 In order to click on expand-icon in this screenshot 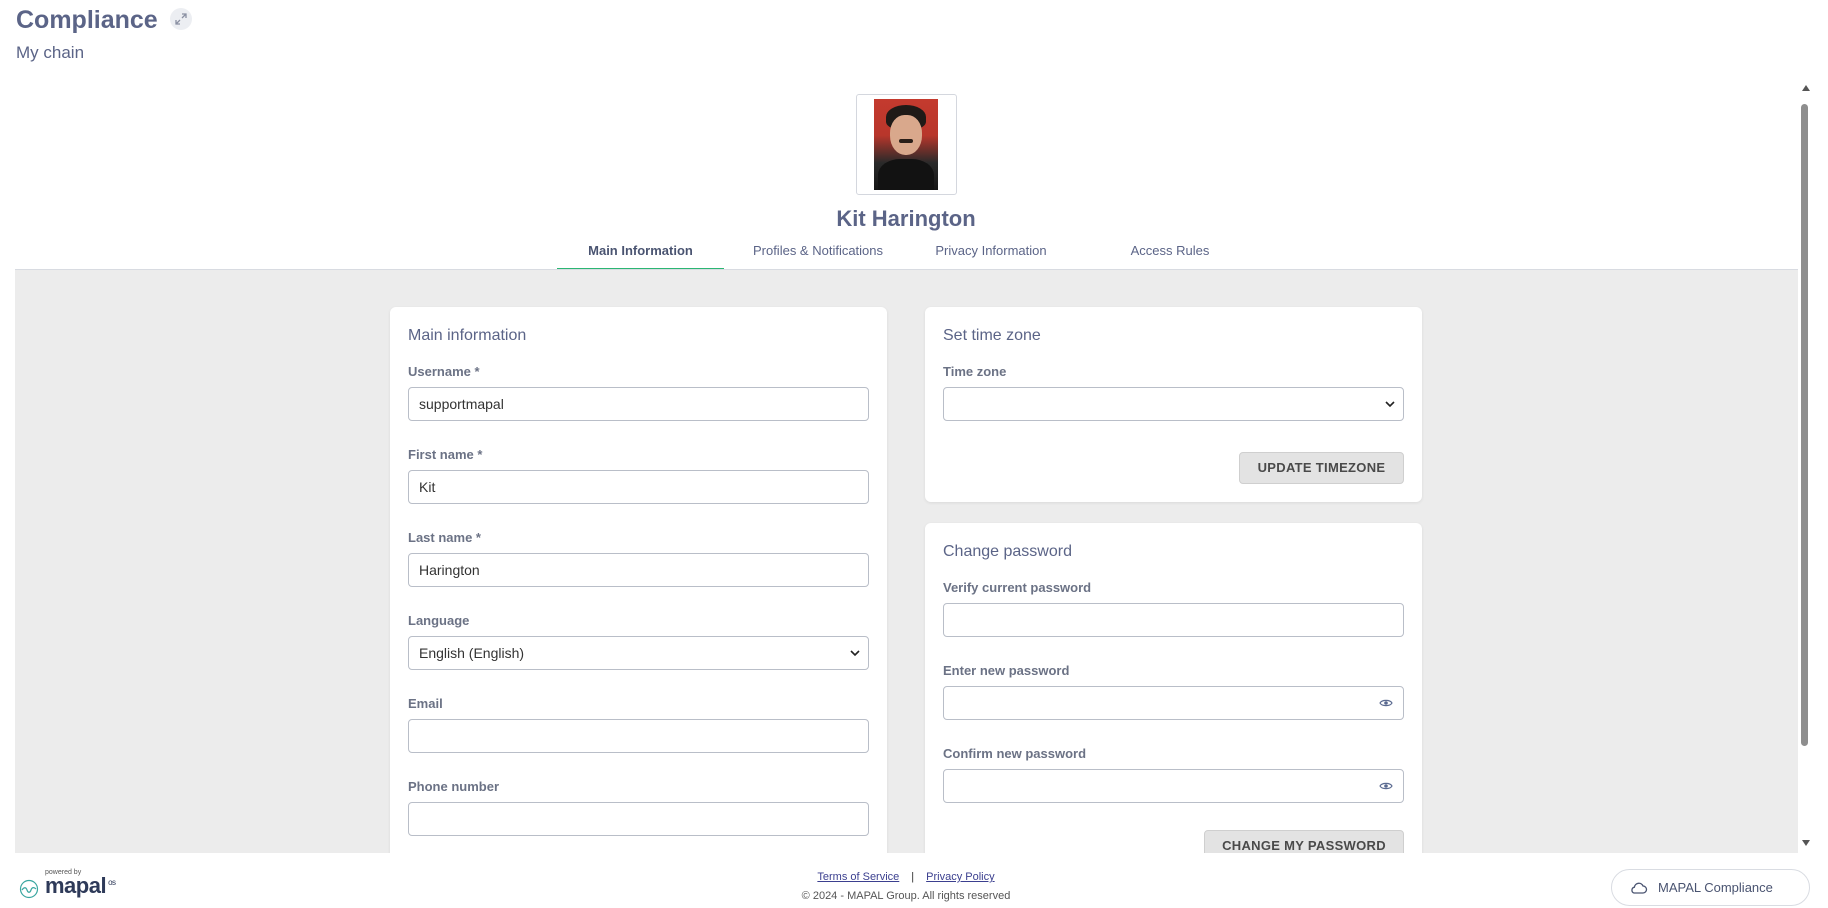, I will do `click(181, 18)`.